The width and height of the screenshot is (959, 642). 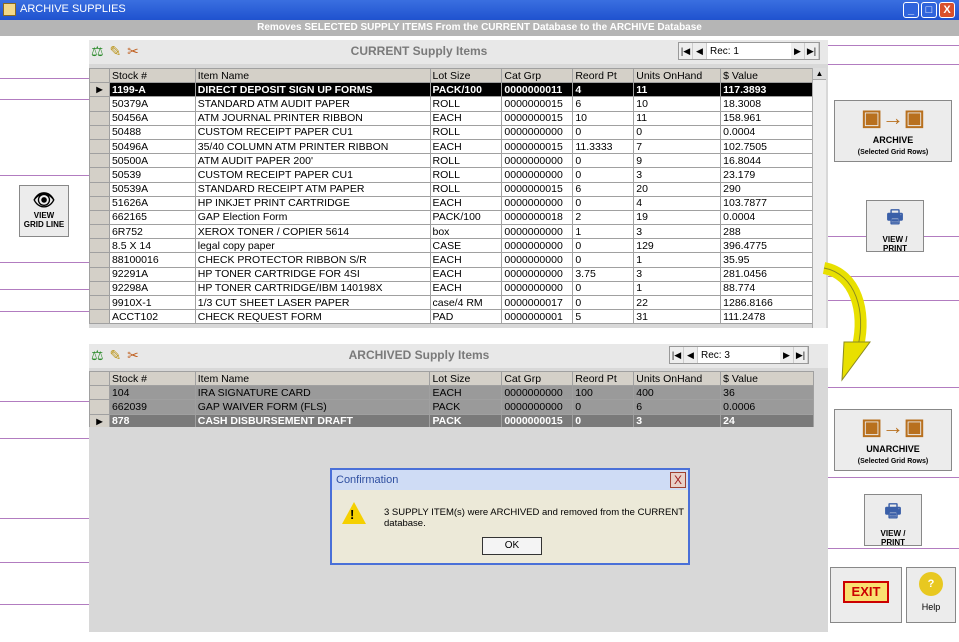 I want to click on table-cell: 3, so click(x=677, y=274).